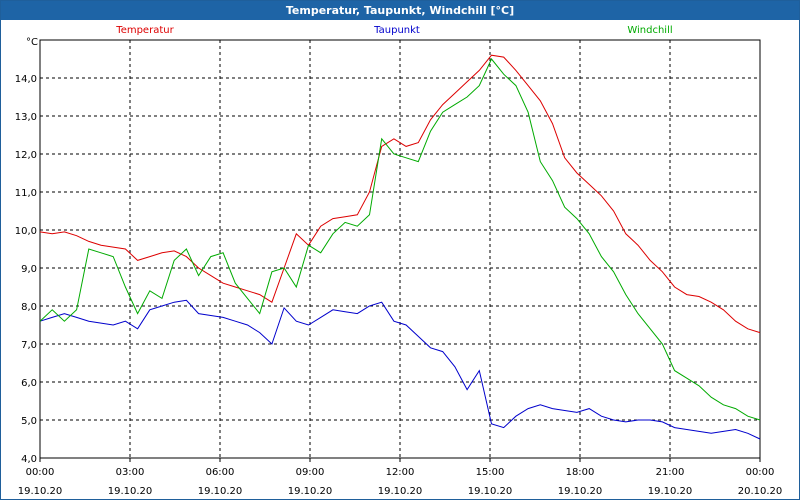 This screenshot has width=800, height=500. I want to click on x-tick-time: 09:00, so click(310, 472).